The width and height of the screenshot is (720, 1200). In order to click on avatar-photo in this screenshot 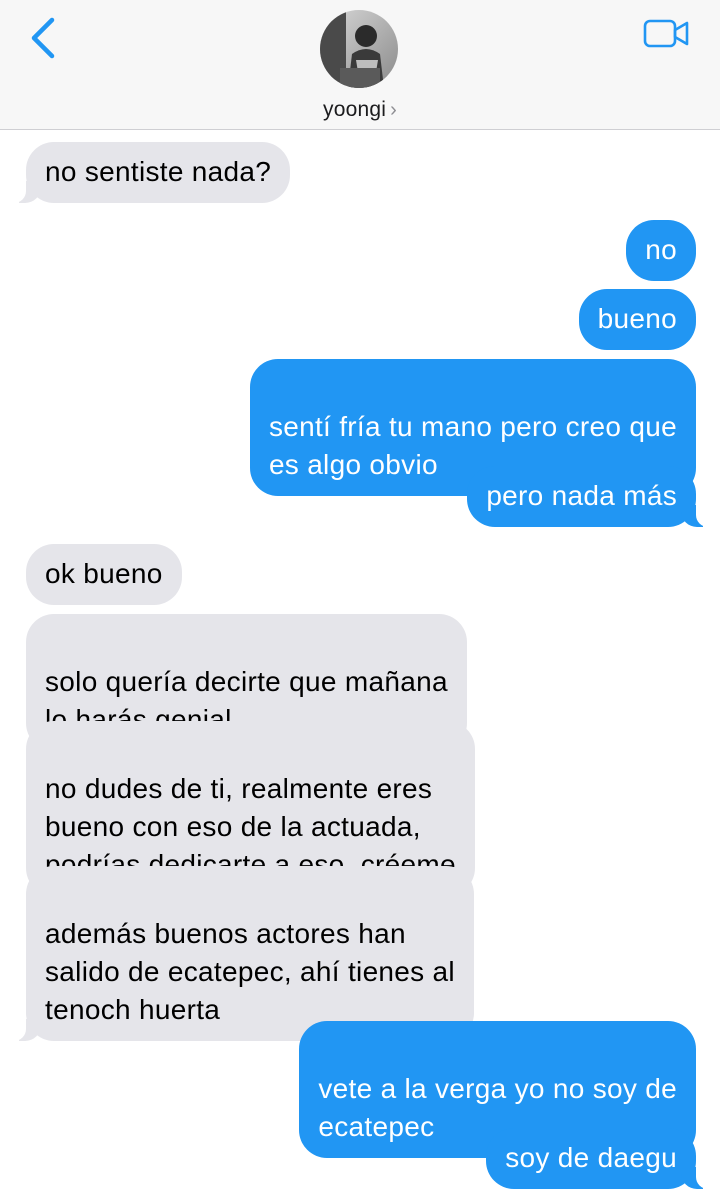, I will do `click(359, 49)`.